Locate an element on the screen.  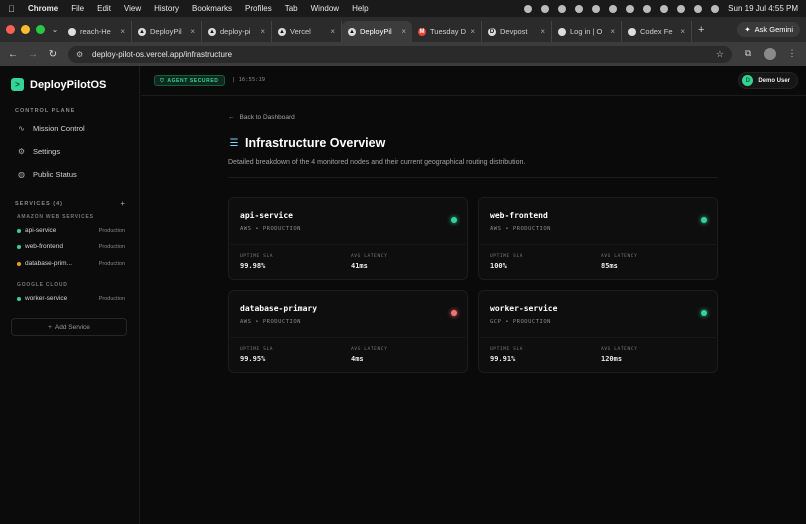
gear-icon: ⚙ is located at coordinates (21, 151).